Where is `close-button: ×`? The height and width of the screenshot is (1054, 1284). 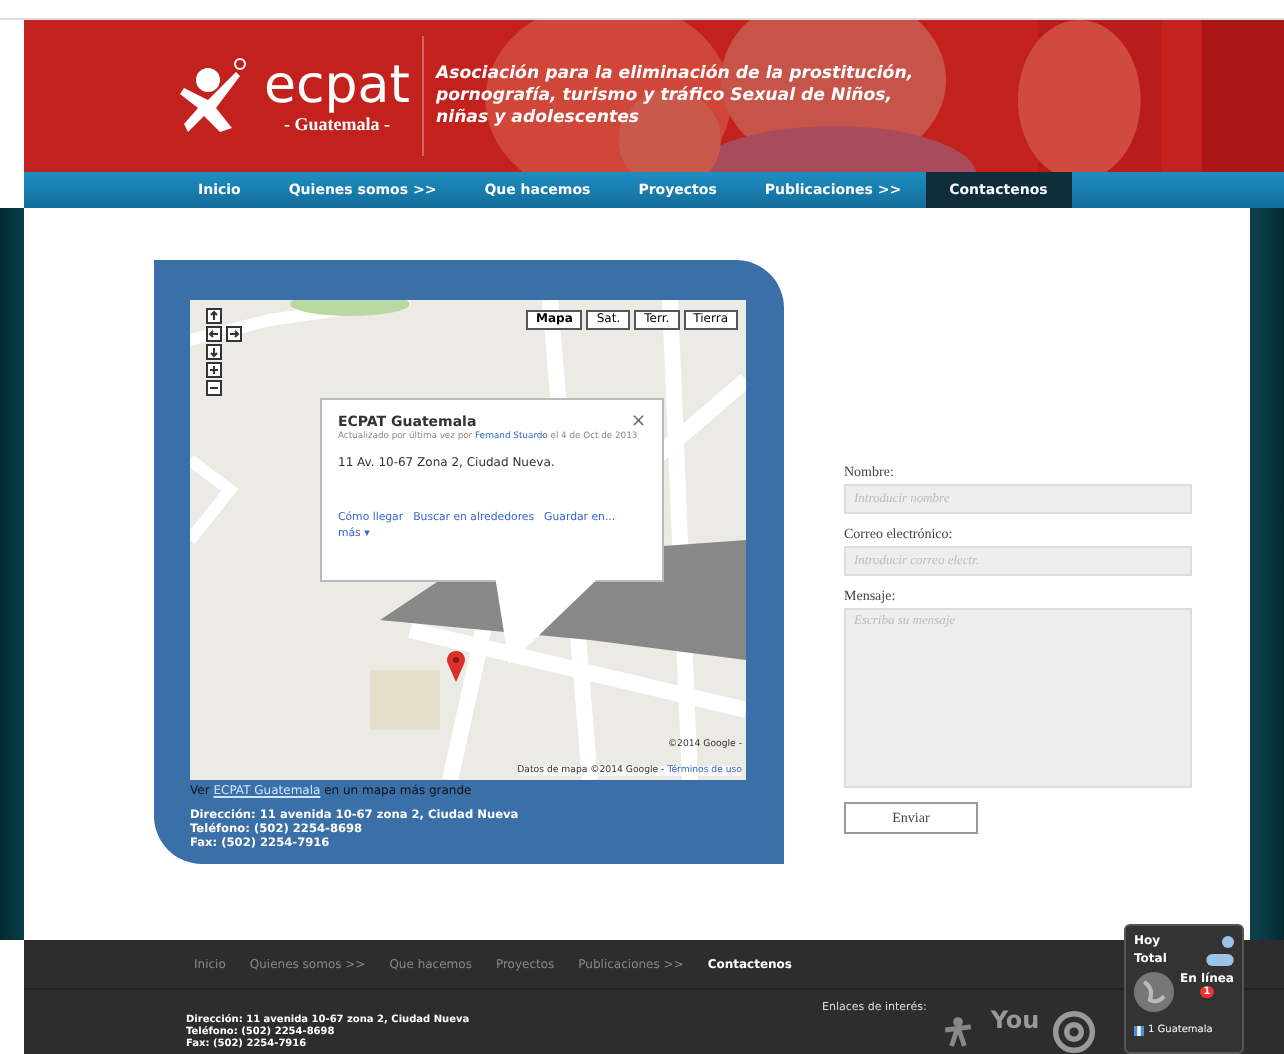
close-button: × is located at coordinates (638, 422).